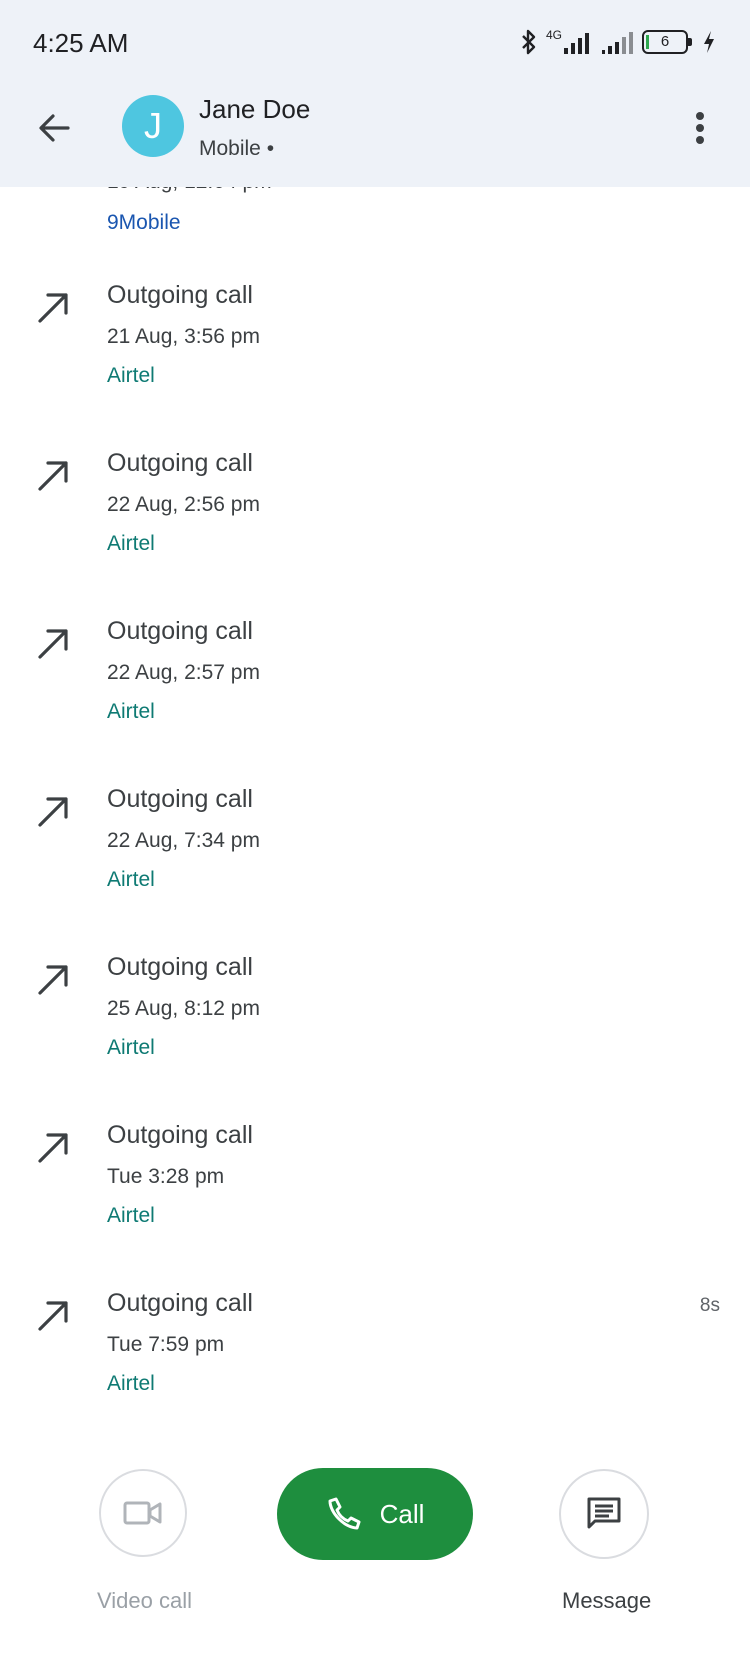 This screenshot has width=750, height=1667. What do you see at coordinates (344, 1513) in the screenshot?
I see `phone-icon` at bounding box center [344, 1513].